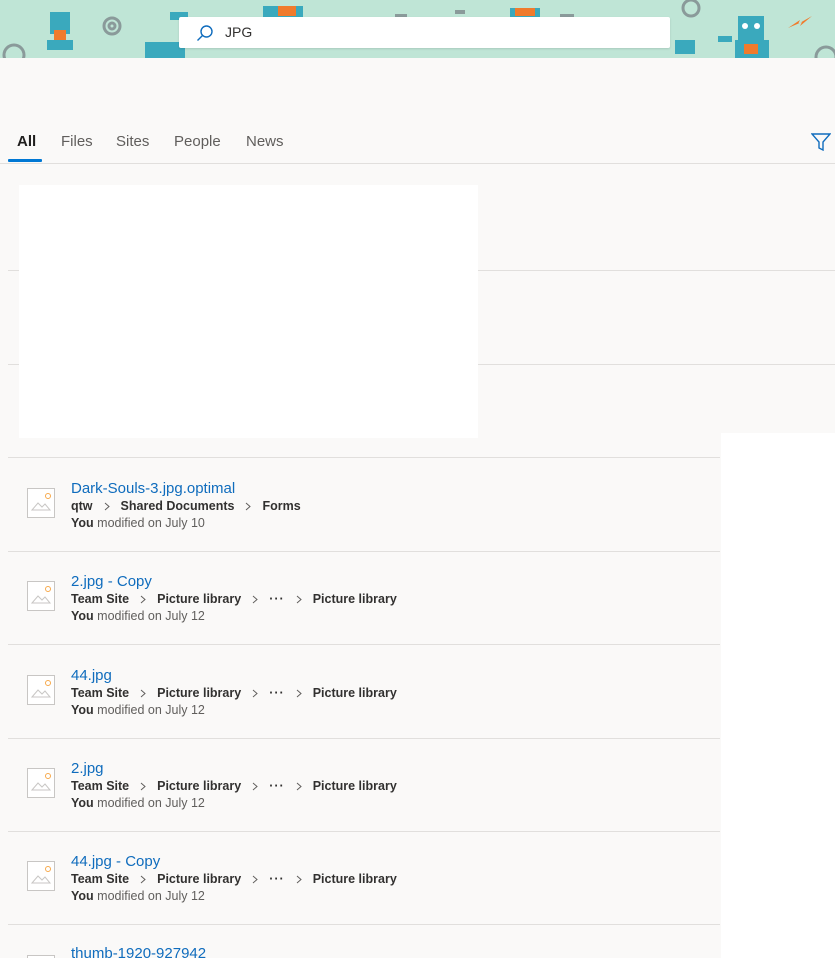 The width and height of the screenshot is (835, 958). I want to click on lightning-icon, so click(800, 22).